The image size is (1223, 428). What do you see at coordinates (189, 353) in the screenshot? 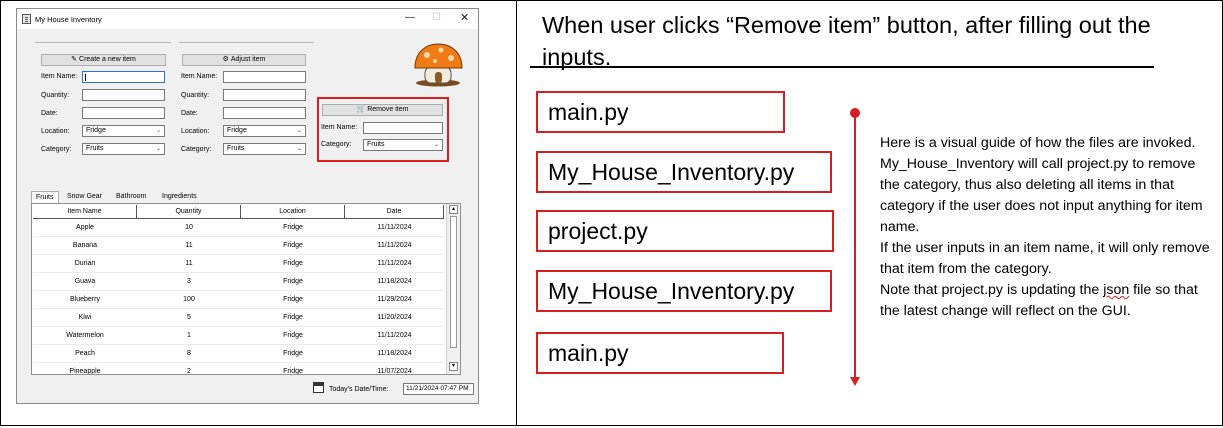
I see `cell-quantity: 8` at bounding box center [189, 353].